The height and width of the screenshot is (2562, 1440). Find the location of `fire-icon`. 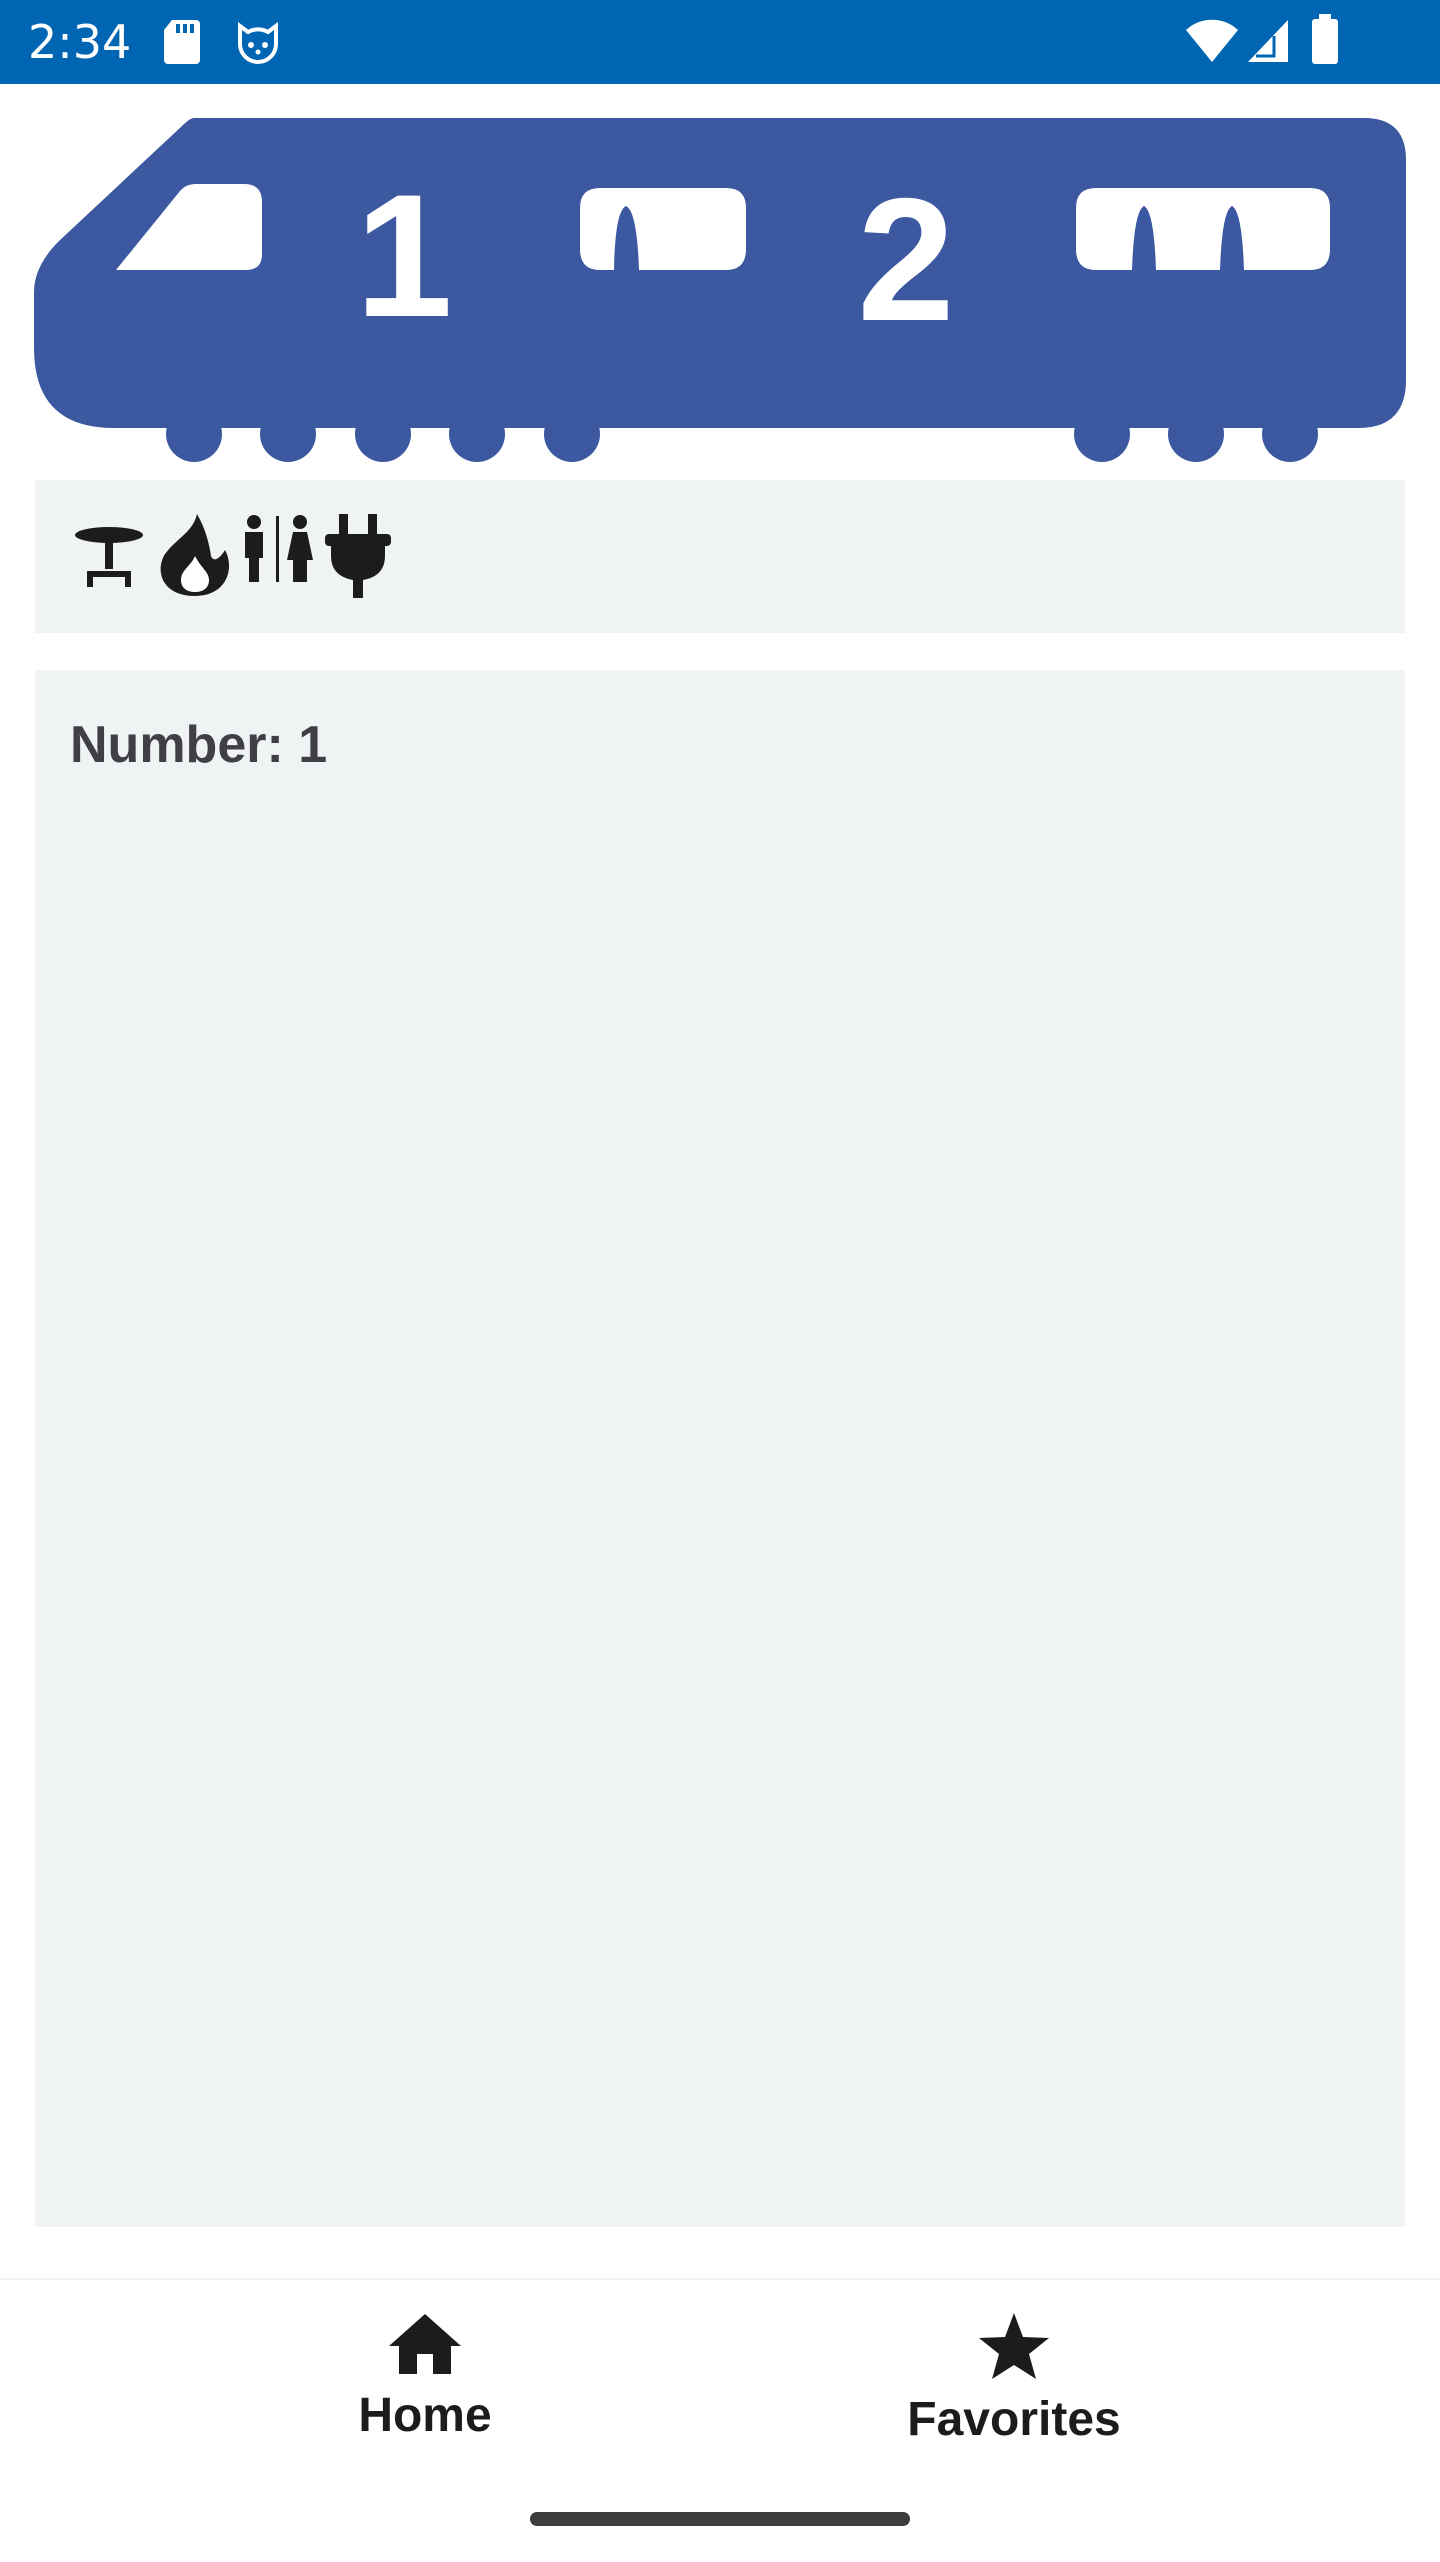

fire-icon is located at coordinates (195, 555).